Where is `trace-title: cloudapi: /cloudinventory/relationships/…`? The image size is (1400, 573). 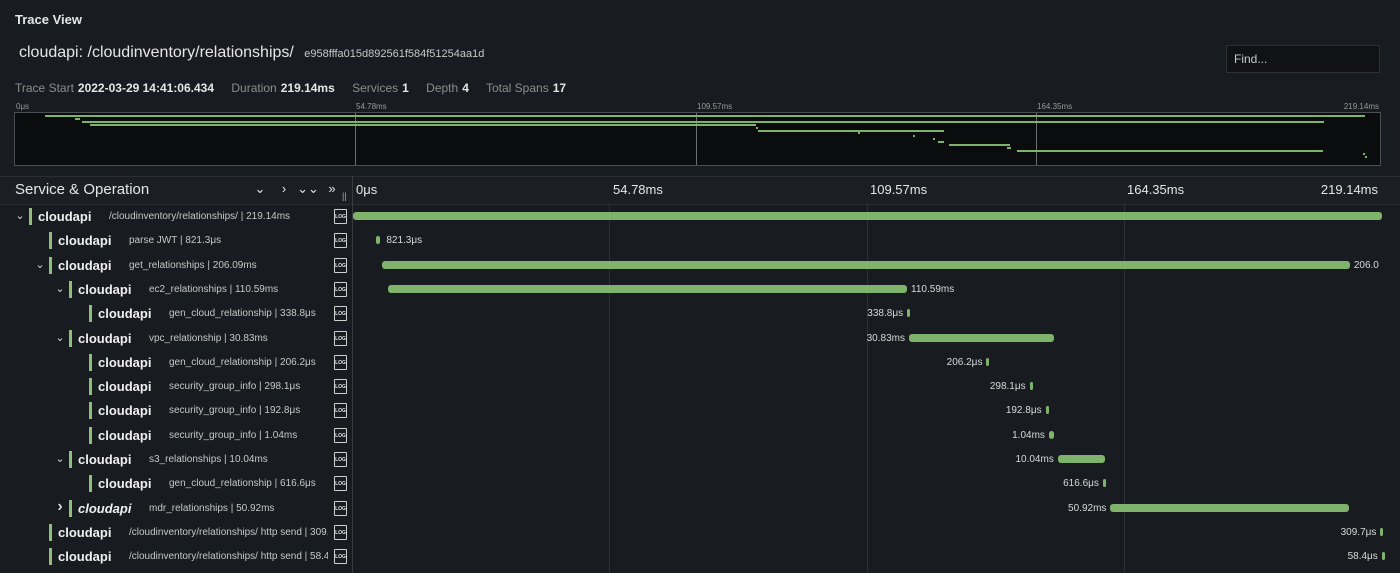 trace-title: cloudapi: /cloudinventory/relationships/… is located at coordinates (251, 53).